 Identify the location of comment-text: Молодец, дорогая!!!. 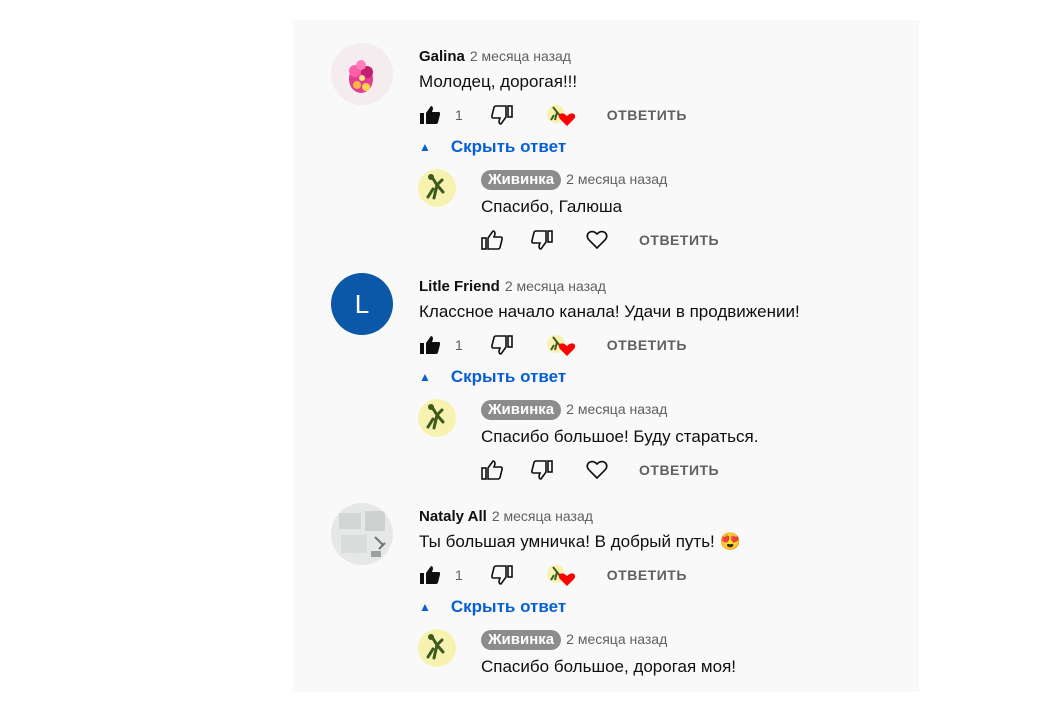
(498, 81).